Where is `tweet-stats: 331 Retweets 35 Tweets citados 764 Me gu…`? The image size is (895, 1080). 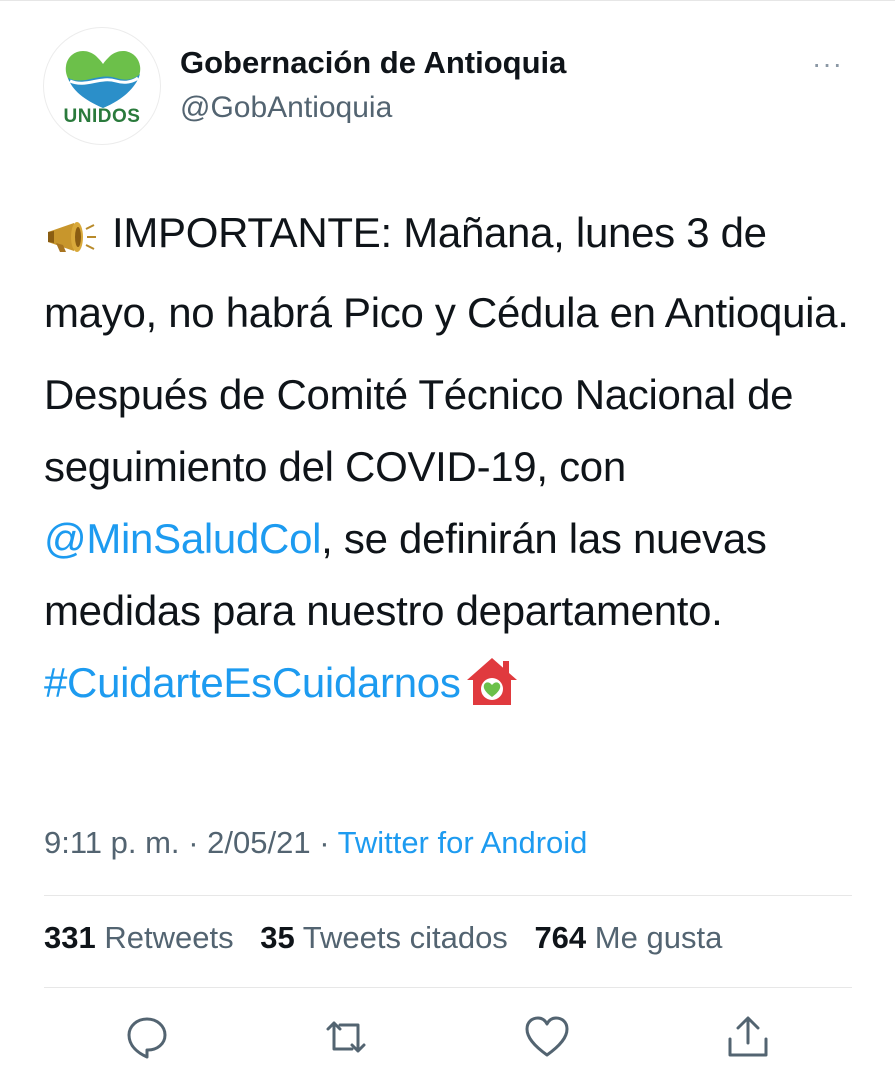
tweet-stats: 331 Retweets 35 Tweets citados 764 Me gu… is located at coordinates (383, 938).